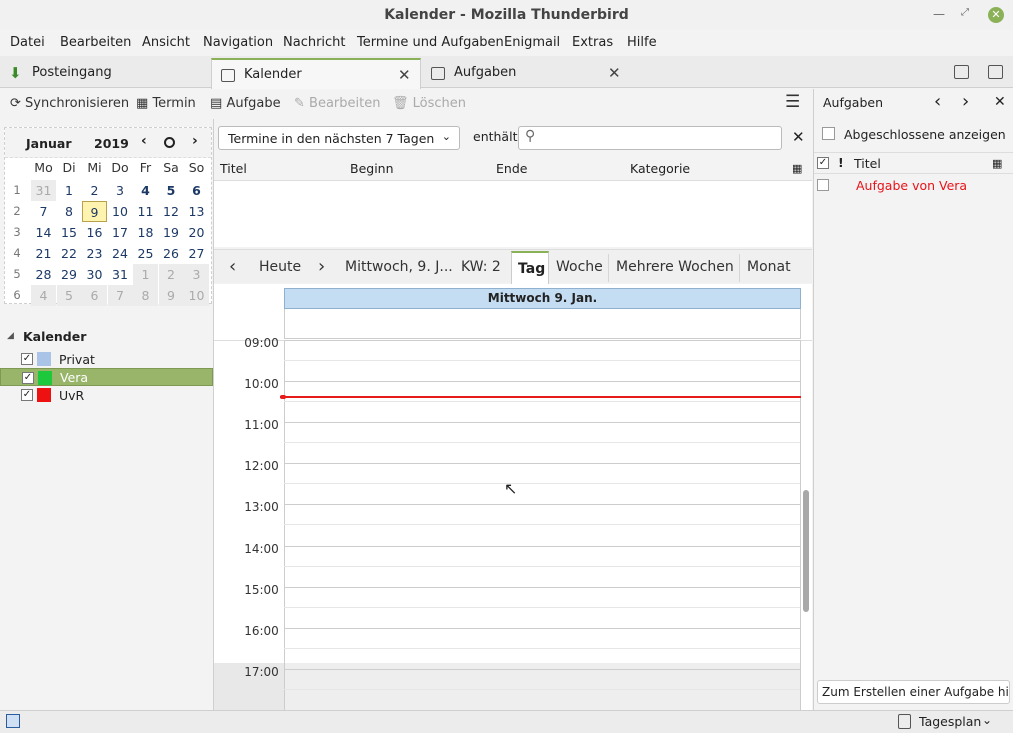 The height and width of the screenshot is (733, 1013). What do you see at coordinates (841, 162) in the screenshot?
I see `priority-column-icon: !` at bounding box center [841, 162].